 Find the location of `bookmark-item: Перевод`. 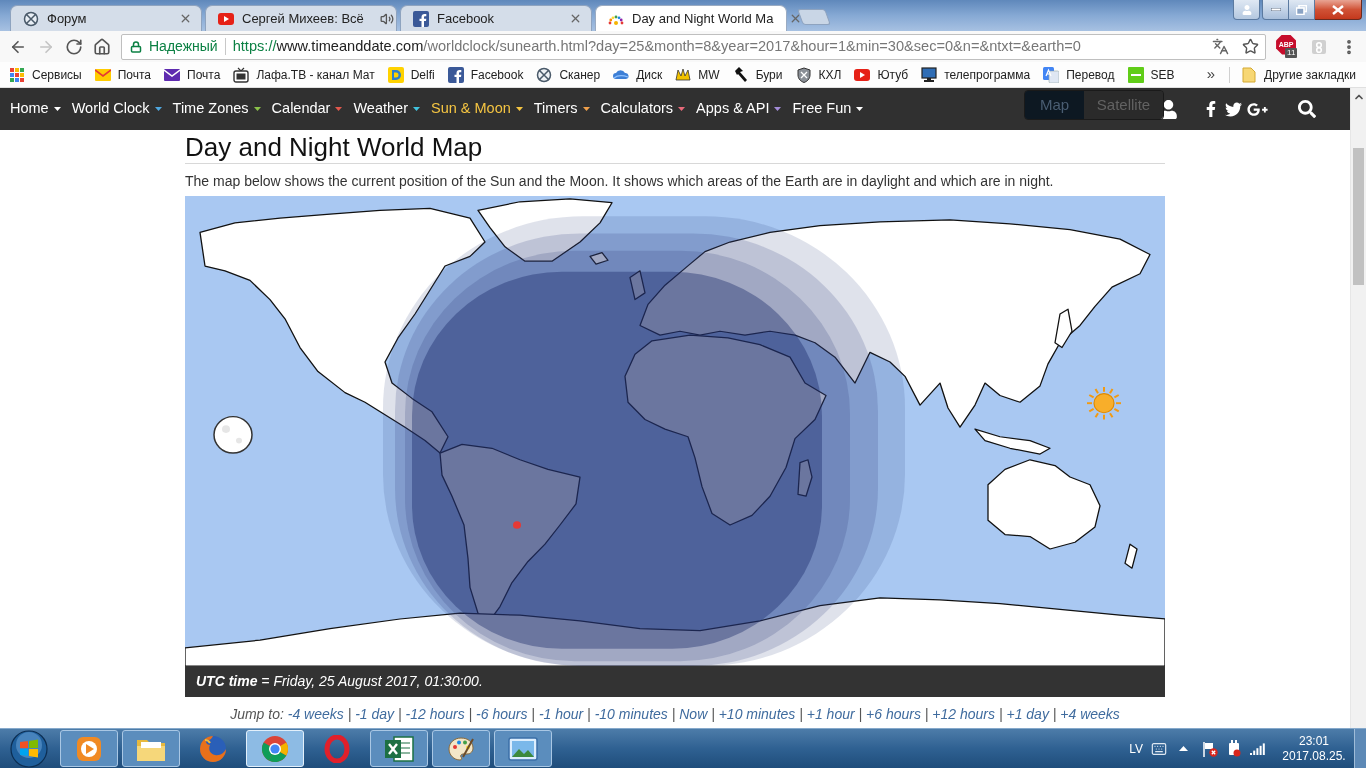

bookmark-item: Перевод is located at coordinates (1079, 74).